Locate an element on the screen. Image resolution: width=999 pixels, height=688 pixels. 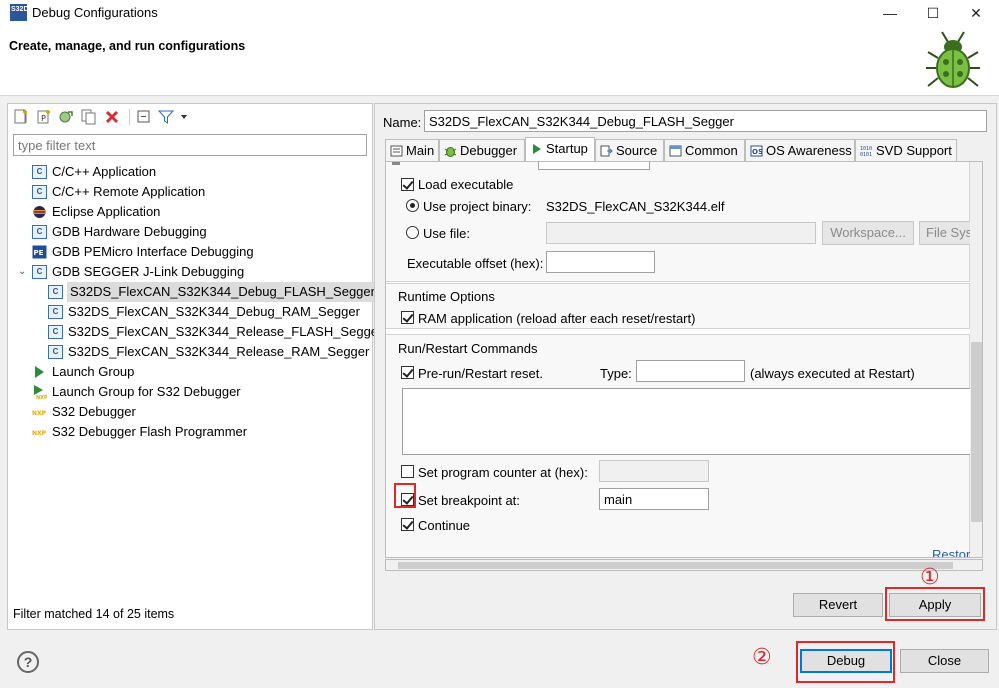
tab-svd-support: 1010 0101 SVD Support is located at coordinates (906, 150).